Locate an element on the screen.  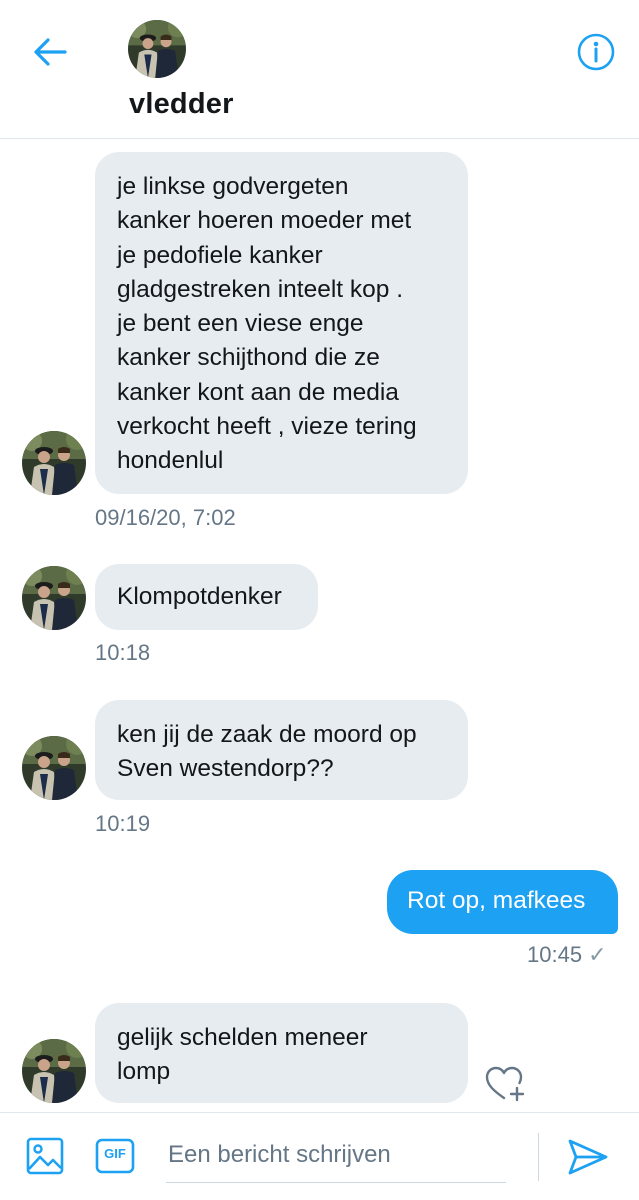
conversation-info-button is located at coordinates (596, 52).